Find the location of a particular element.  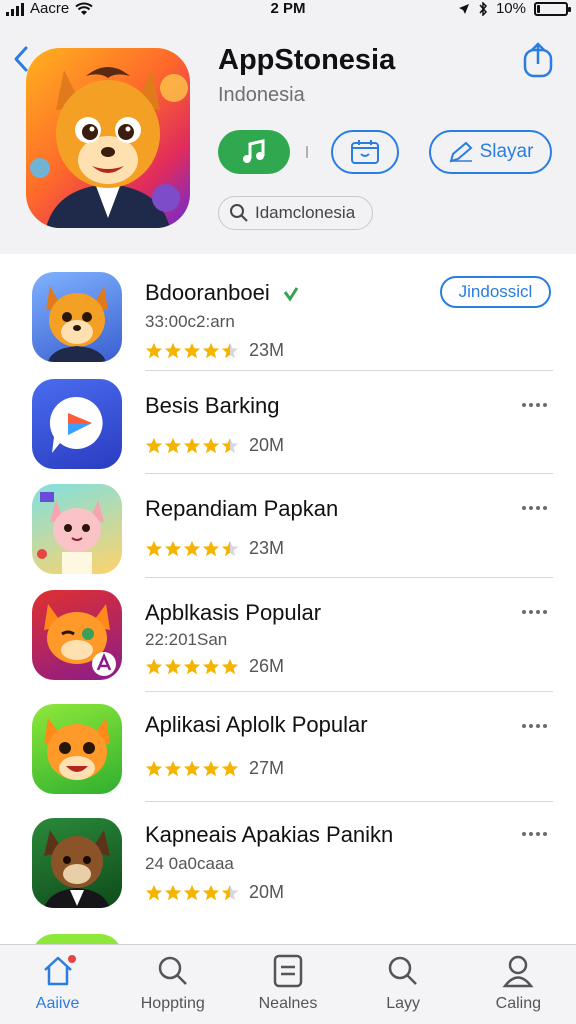

tab-label: Caling is located at coordinates (518, 1003).